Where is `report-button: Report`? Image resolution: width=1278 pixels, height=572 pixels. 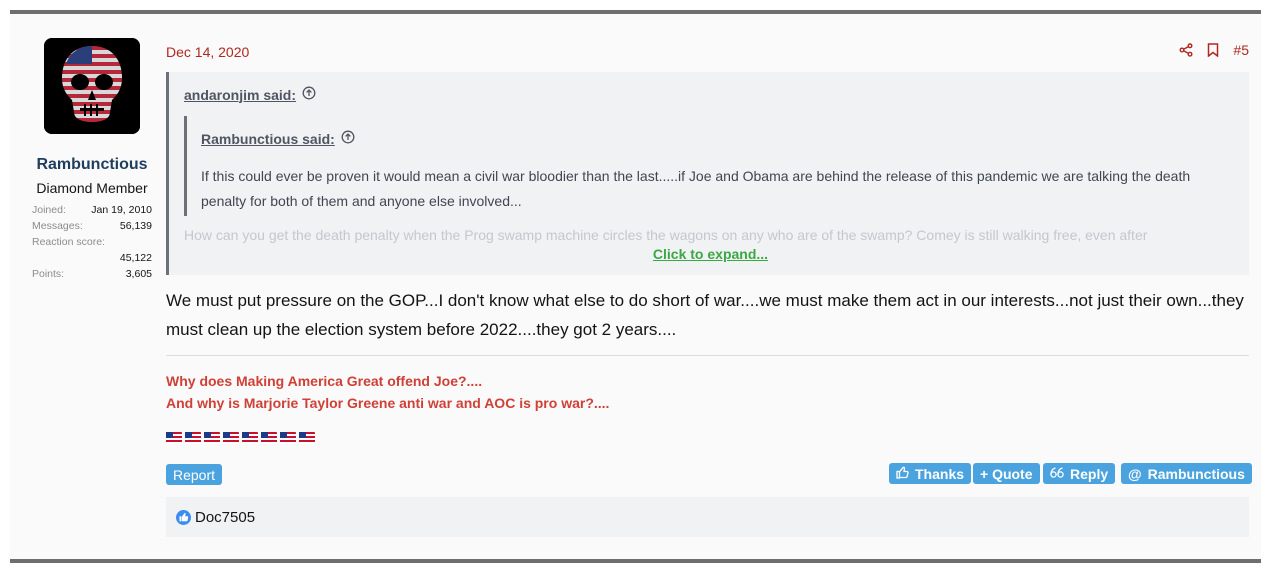 report-button: Report is located at coordinates (194, 474).